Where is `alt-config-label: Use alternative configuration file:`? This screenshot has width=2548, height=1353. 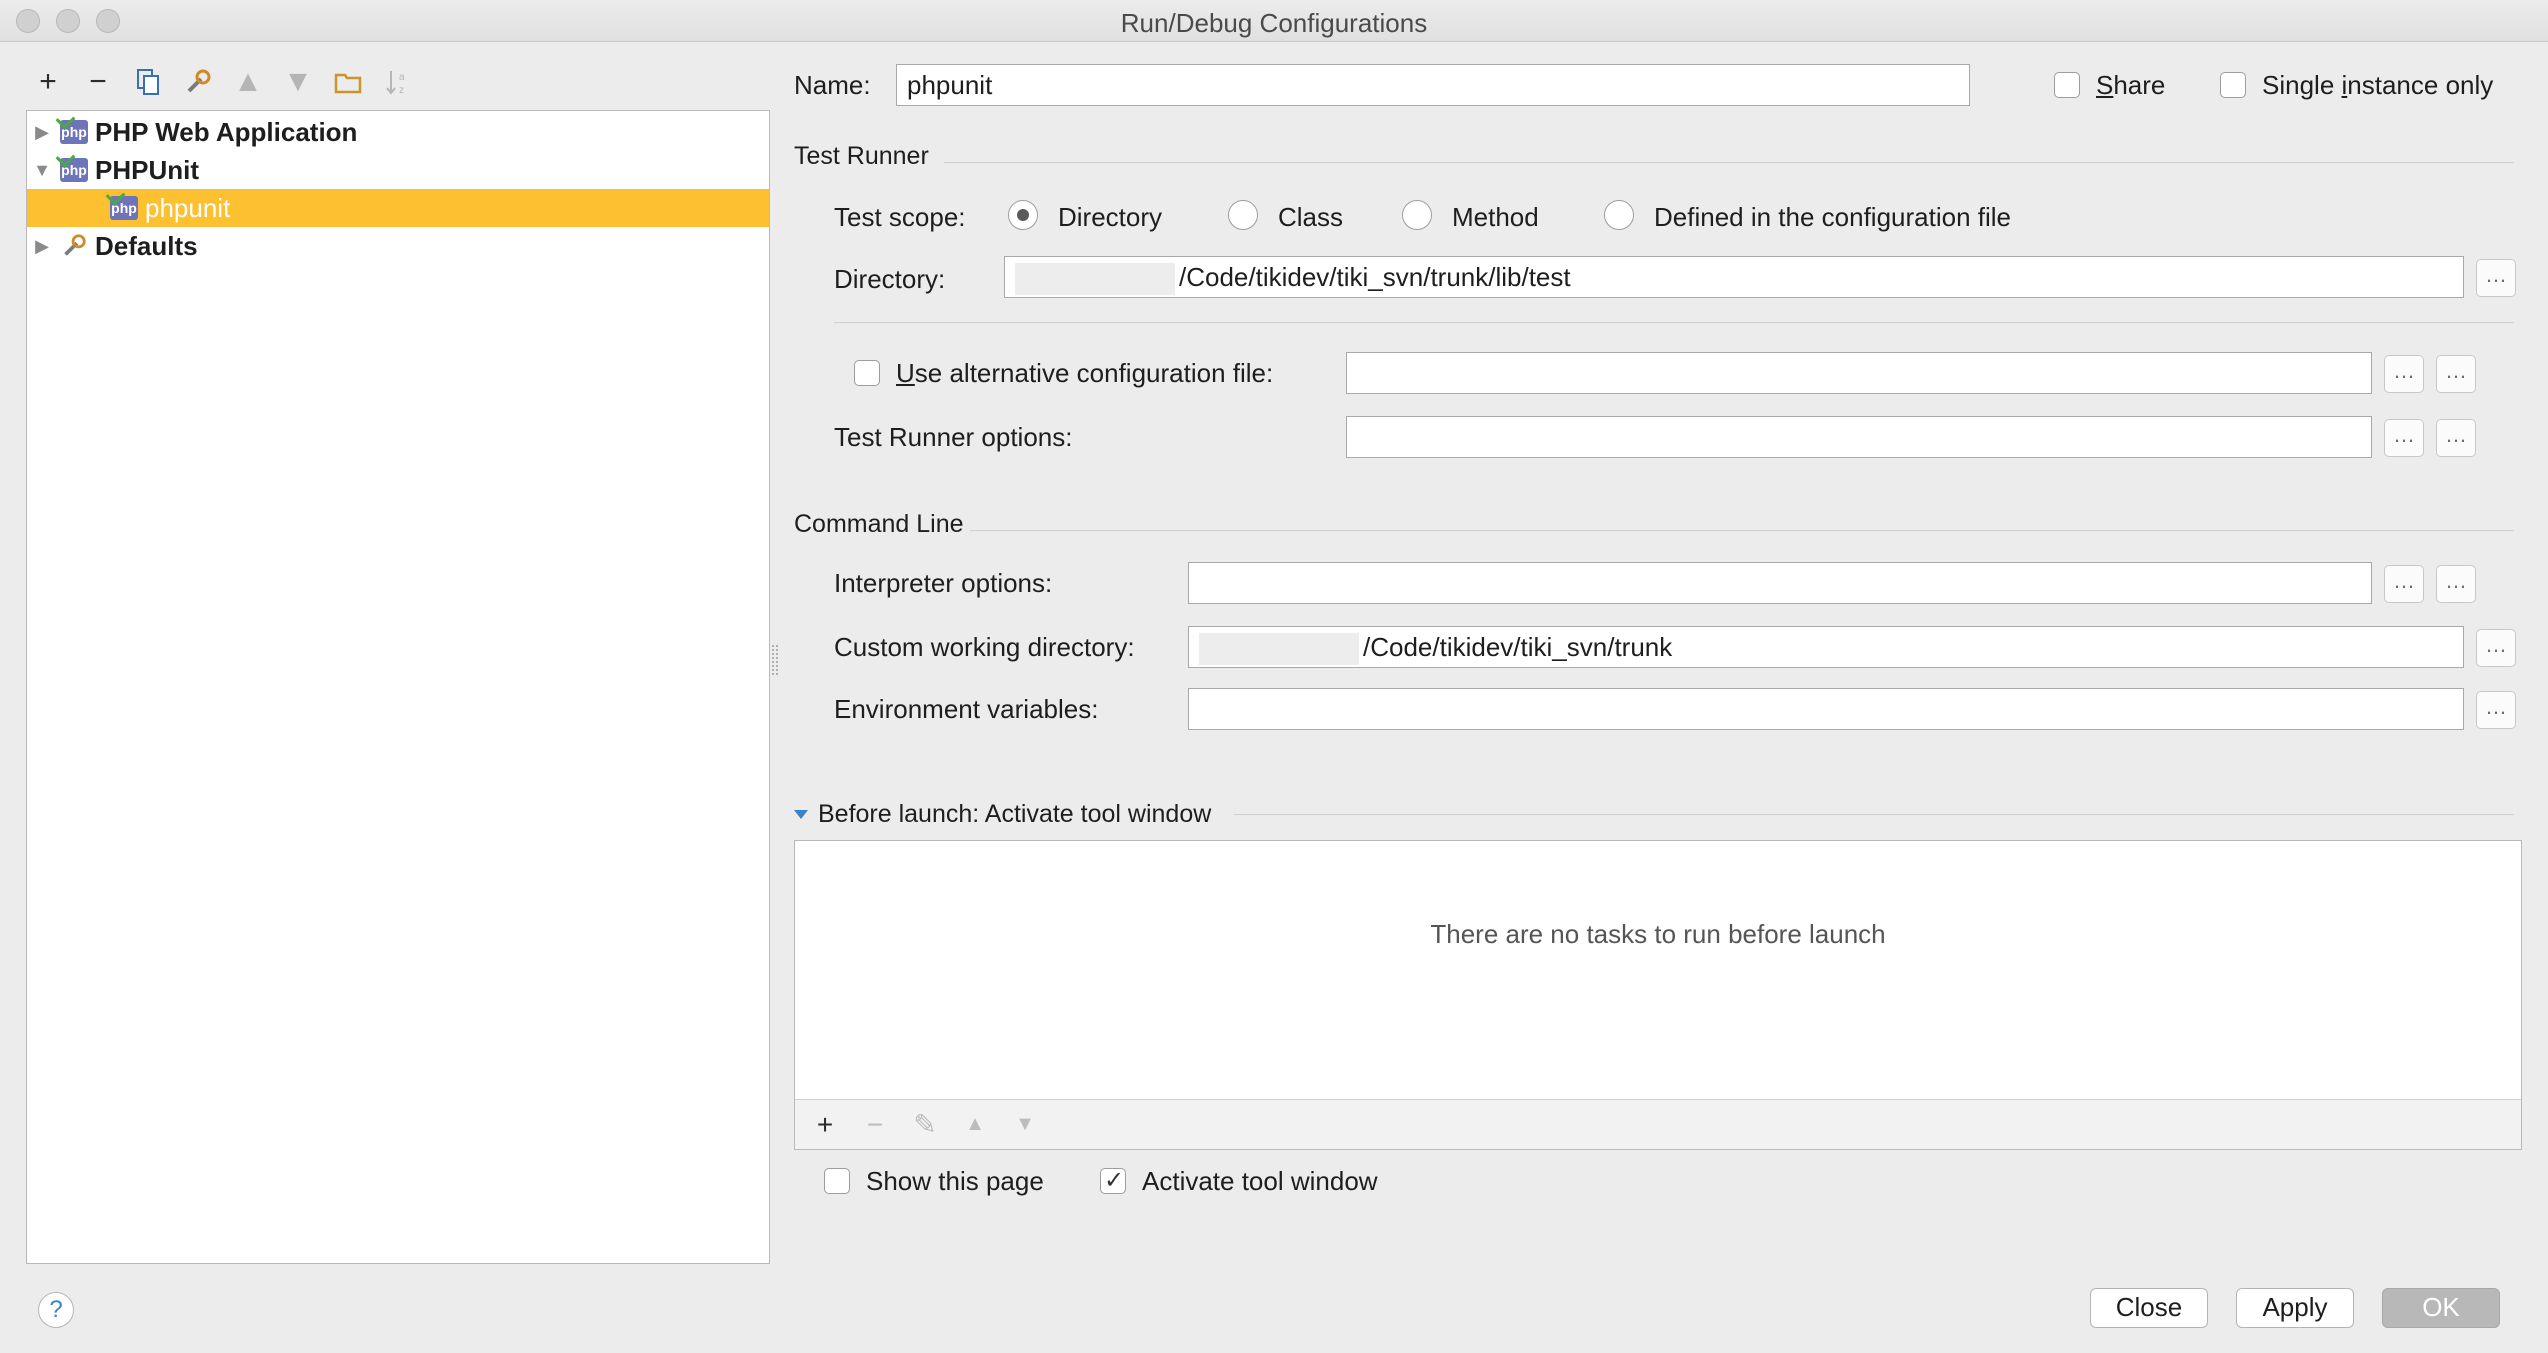 alt-config-label: Use alternative configuration file: is located at coordinates (1085, 373).